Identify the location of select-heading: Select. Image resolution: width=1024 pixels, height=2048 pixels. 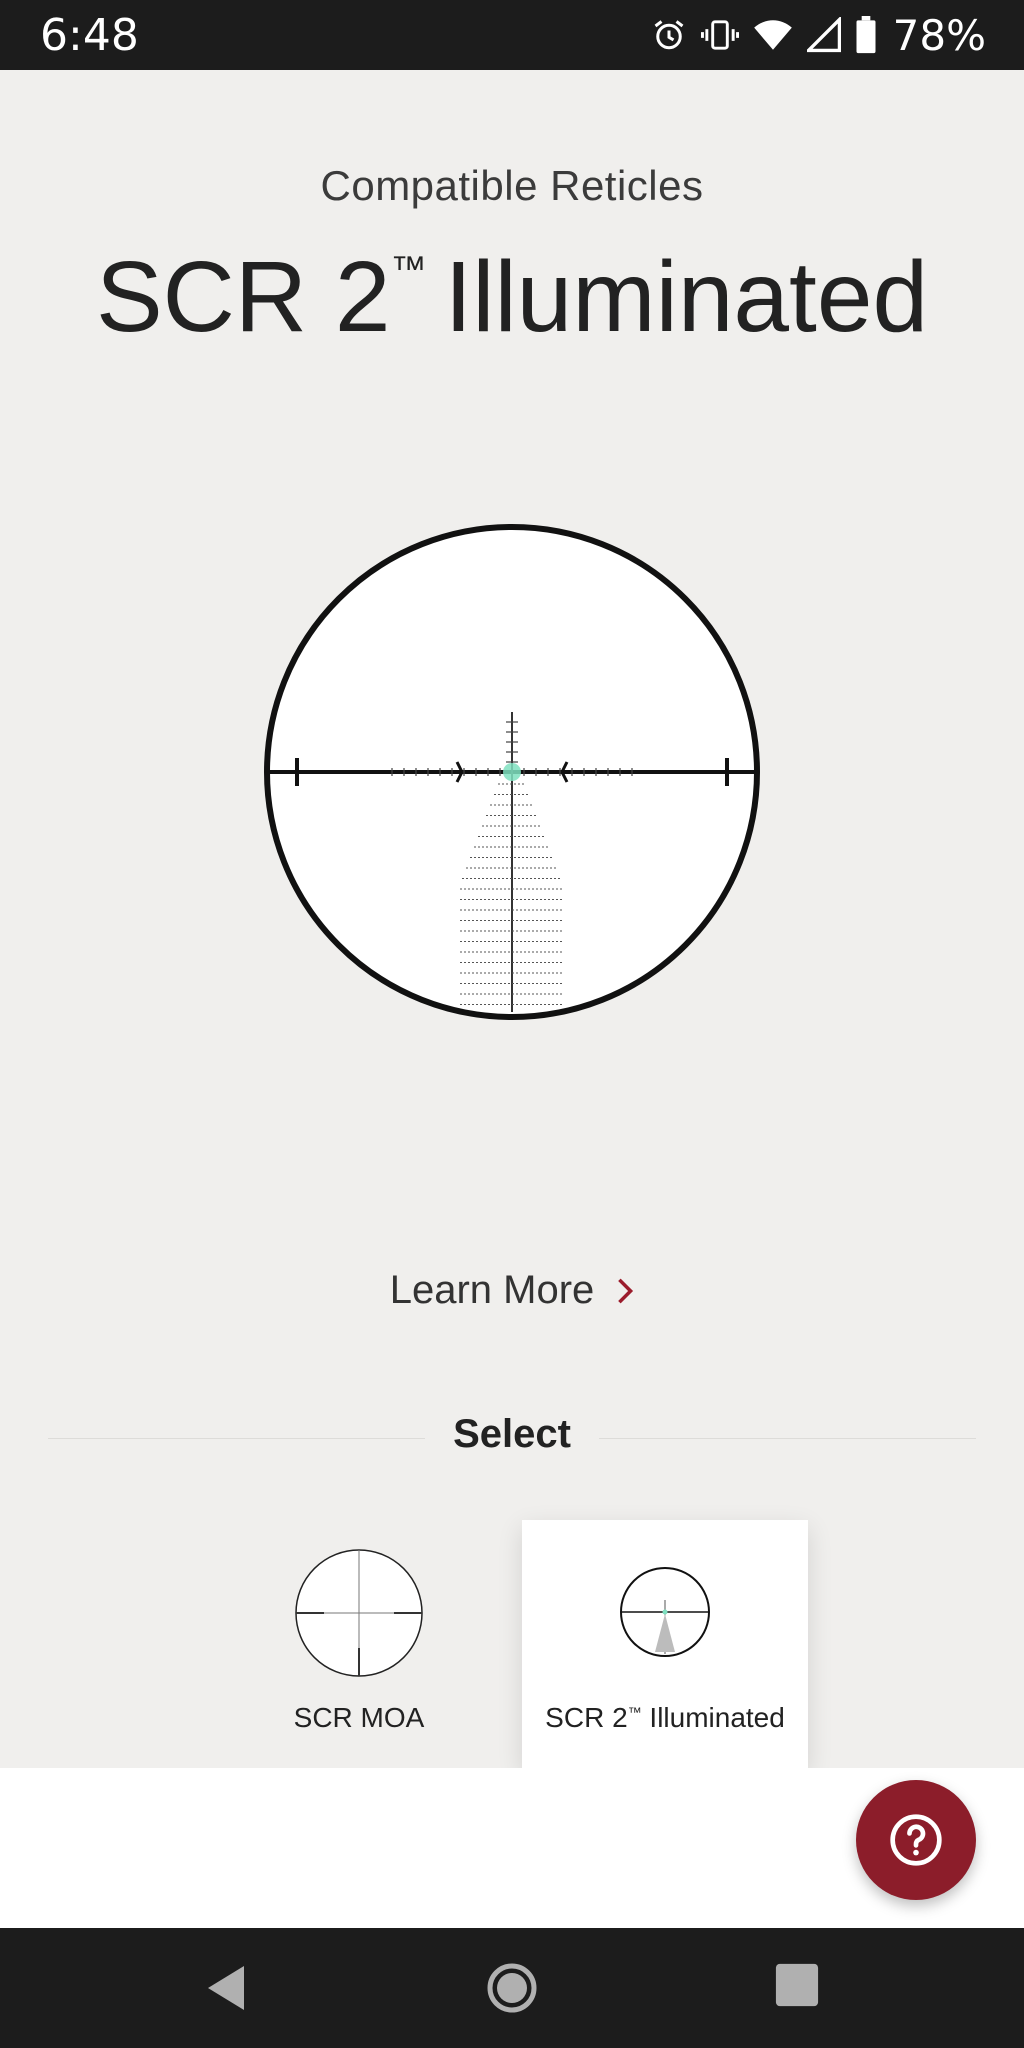
(512, 1434).